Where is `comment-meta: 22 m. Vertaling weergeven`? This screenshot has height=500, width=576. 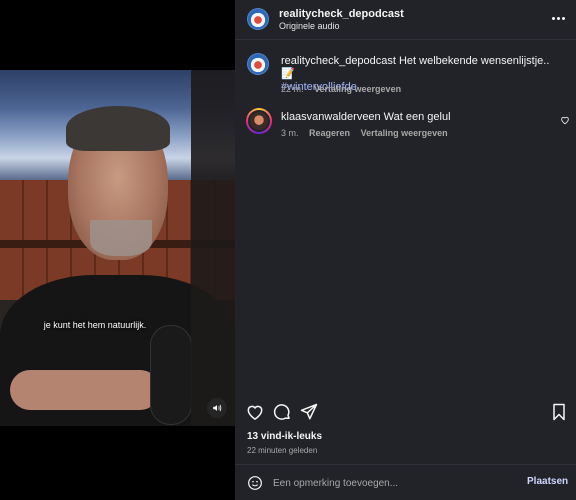
comment-meta: 22 m. Vertaling weergeven is located at coordinates (345, 89).